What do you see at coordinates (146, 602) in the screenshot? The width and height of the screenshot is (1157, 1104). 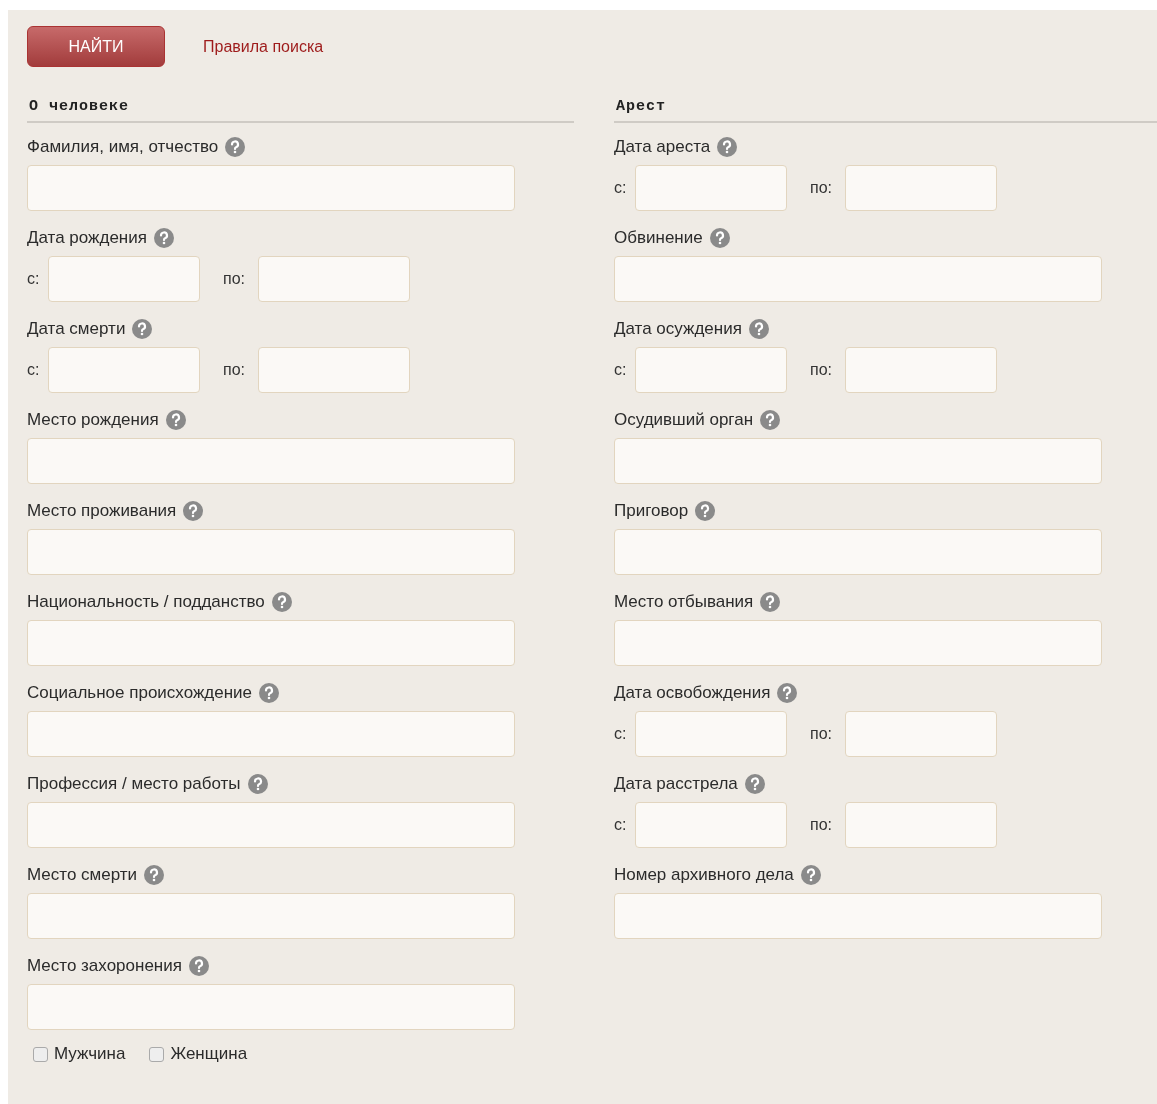 I see `field-label: Национальность / подданство` at bounding box center [146, 602].